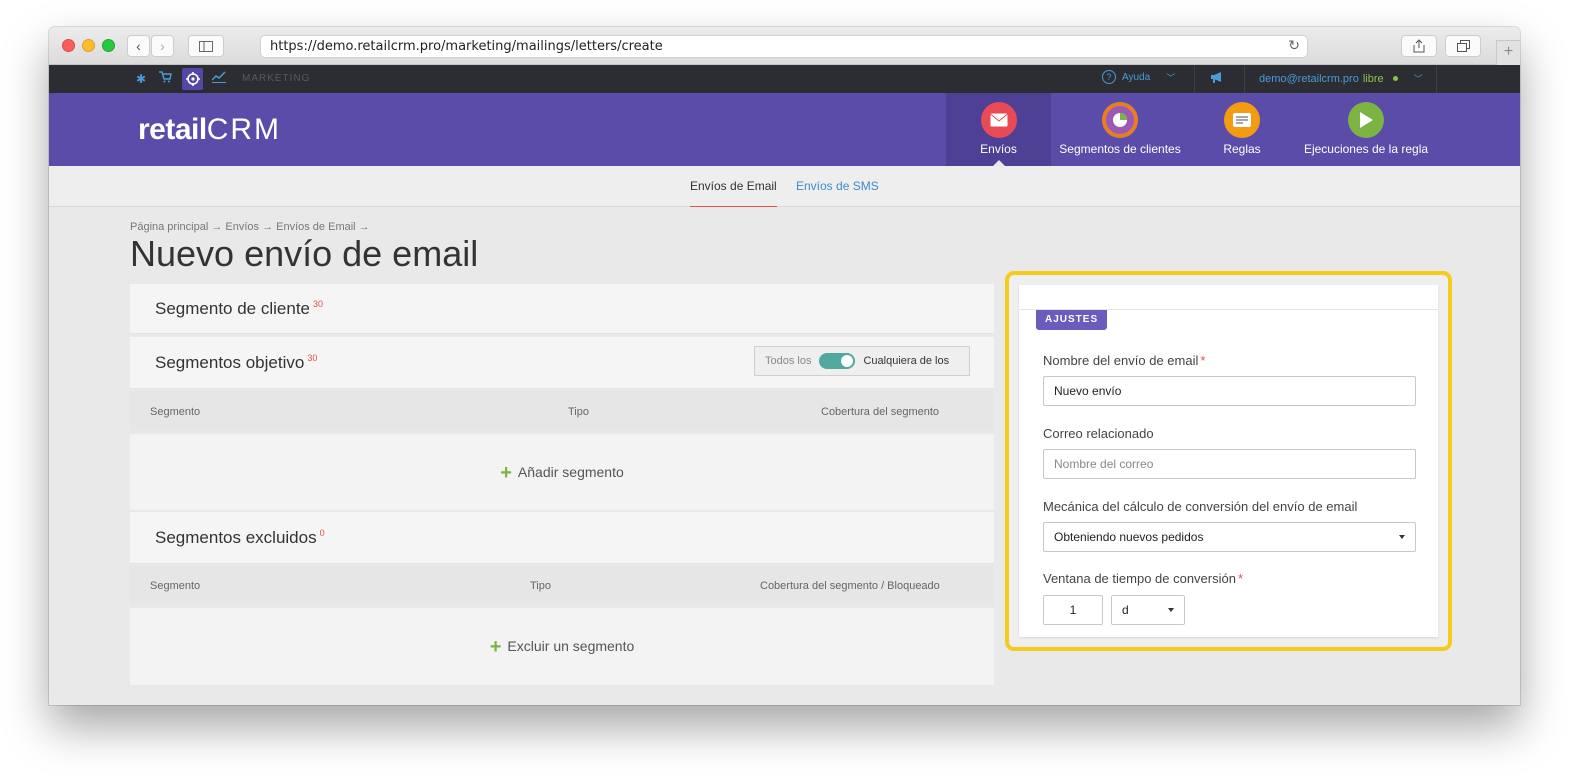 The image size is (1575, 778). I want to click on mailing-name-label: Nombre del envío de email *, so click(1124, 360).